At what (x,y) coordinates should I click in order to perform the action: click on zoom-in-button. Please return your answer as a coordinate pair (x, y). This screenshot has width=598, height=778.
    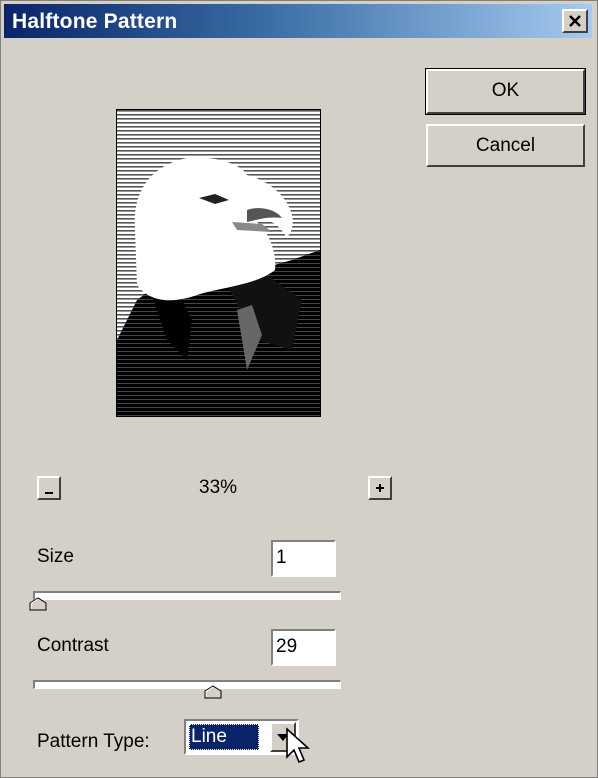
    Looking at the image, I should click on (380, 488).